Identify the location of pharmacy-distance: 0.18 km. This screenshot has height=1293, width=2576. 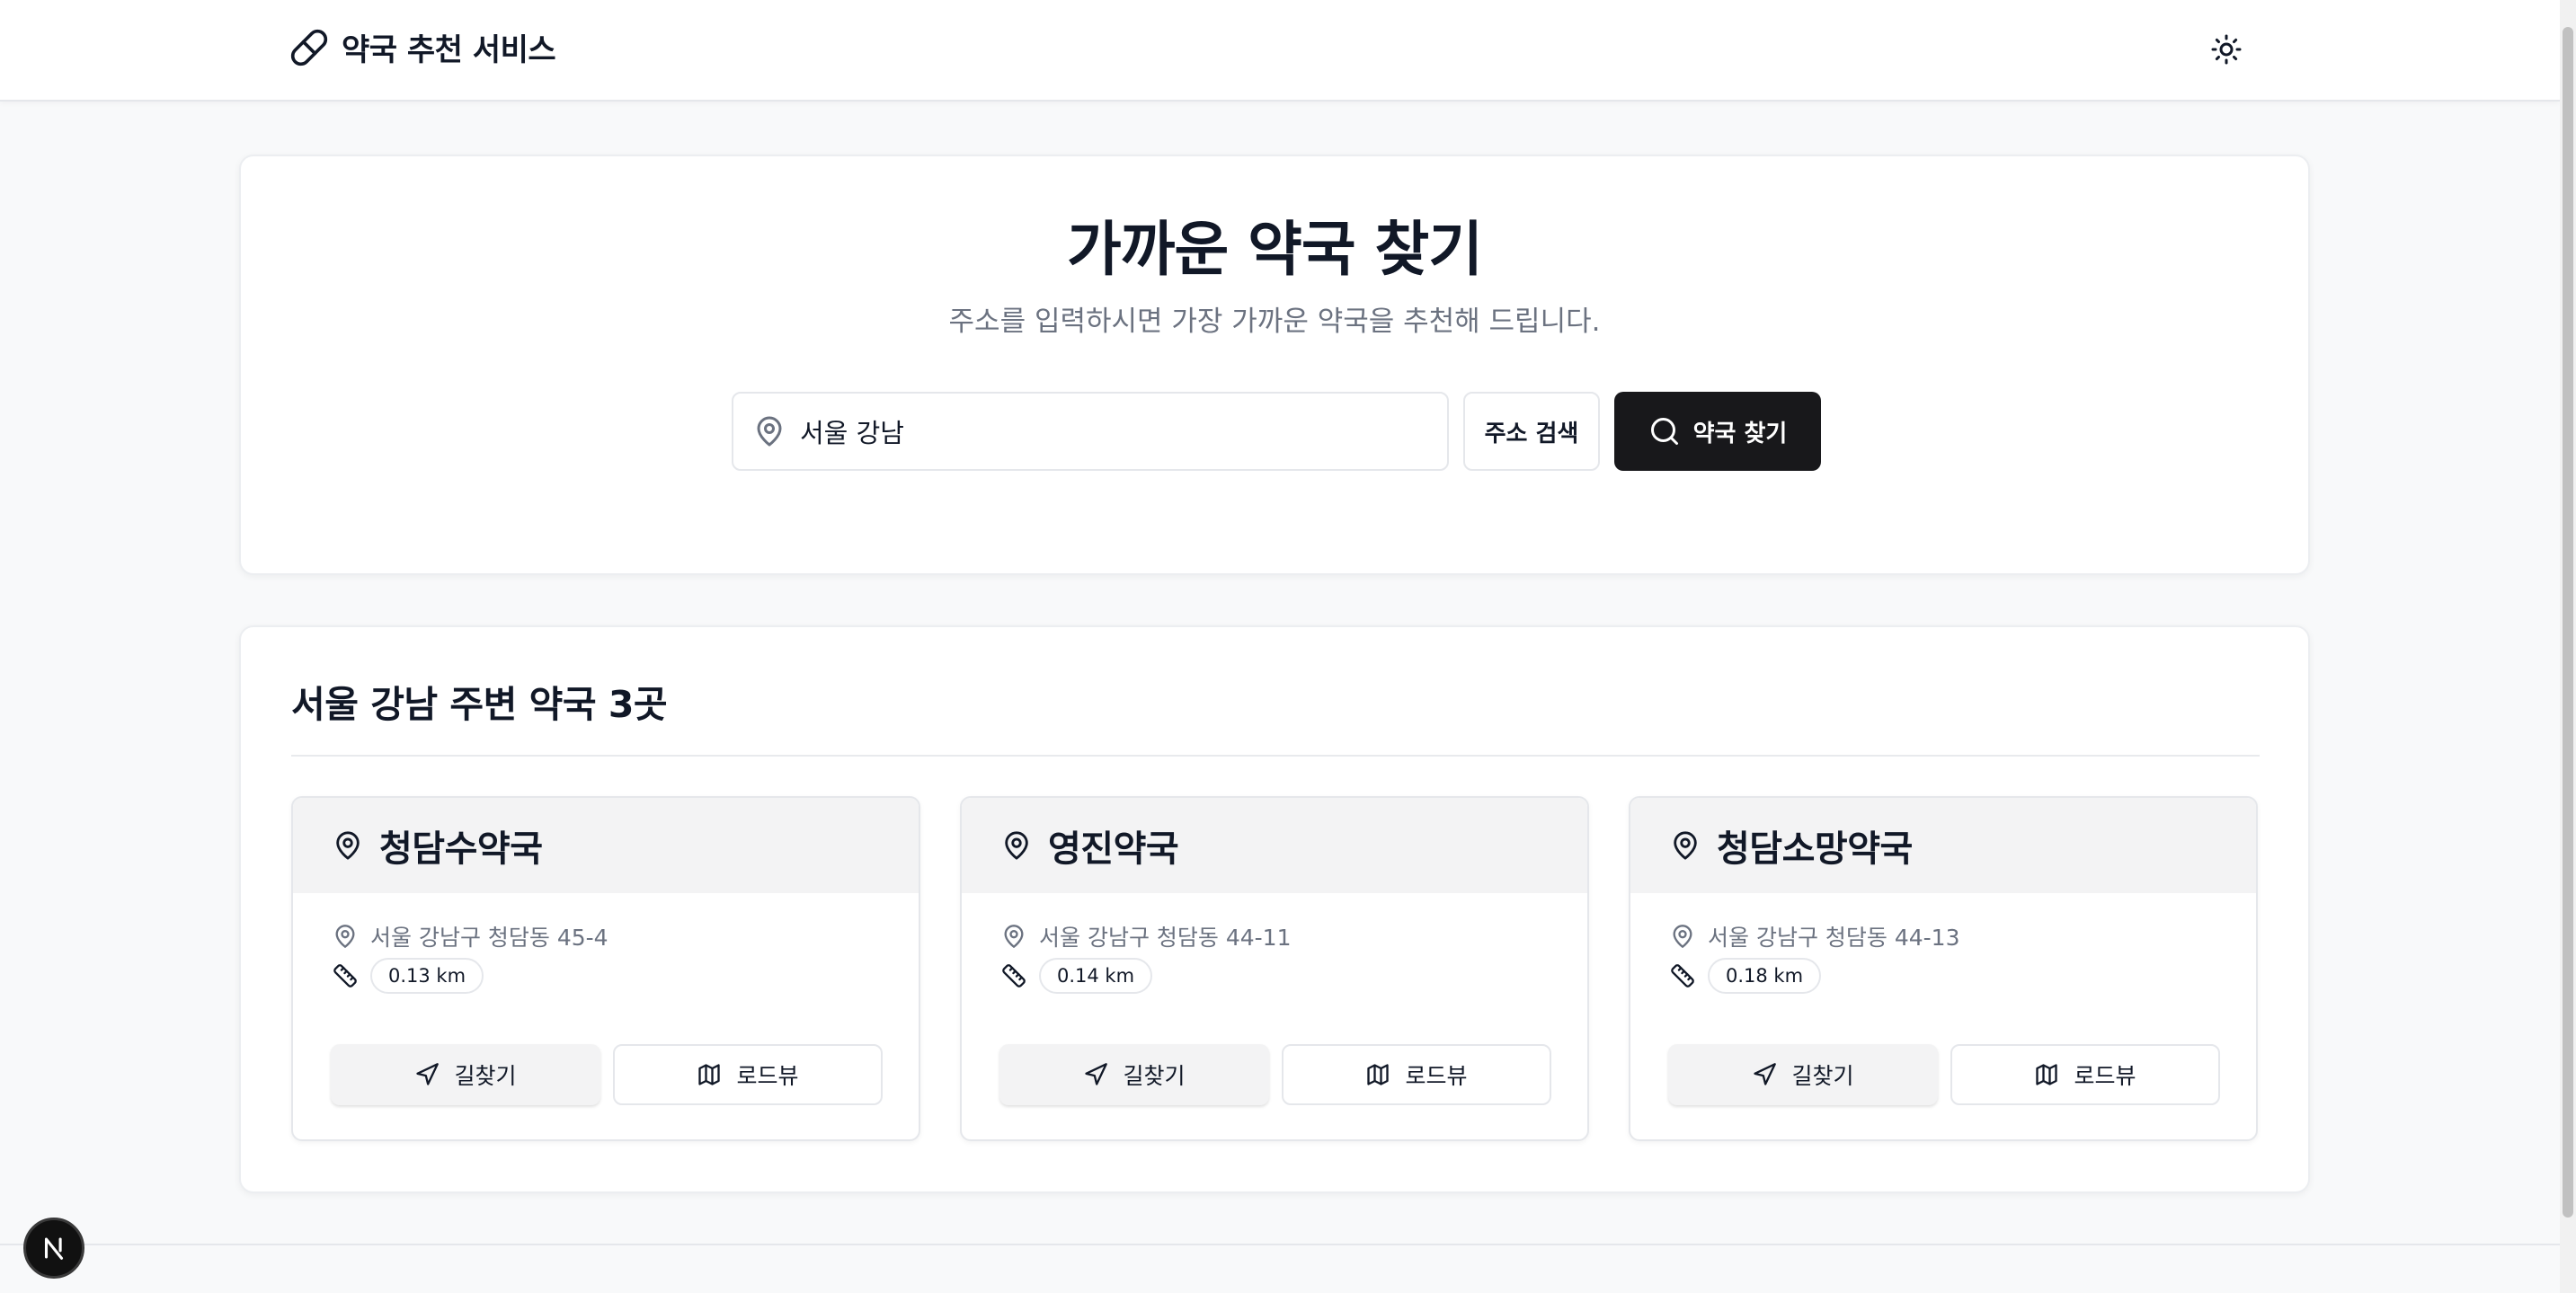
(1746, 976).